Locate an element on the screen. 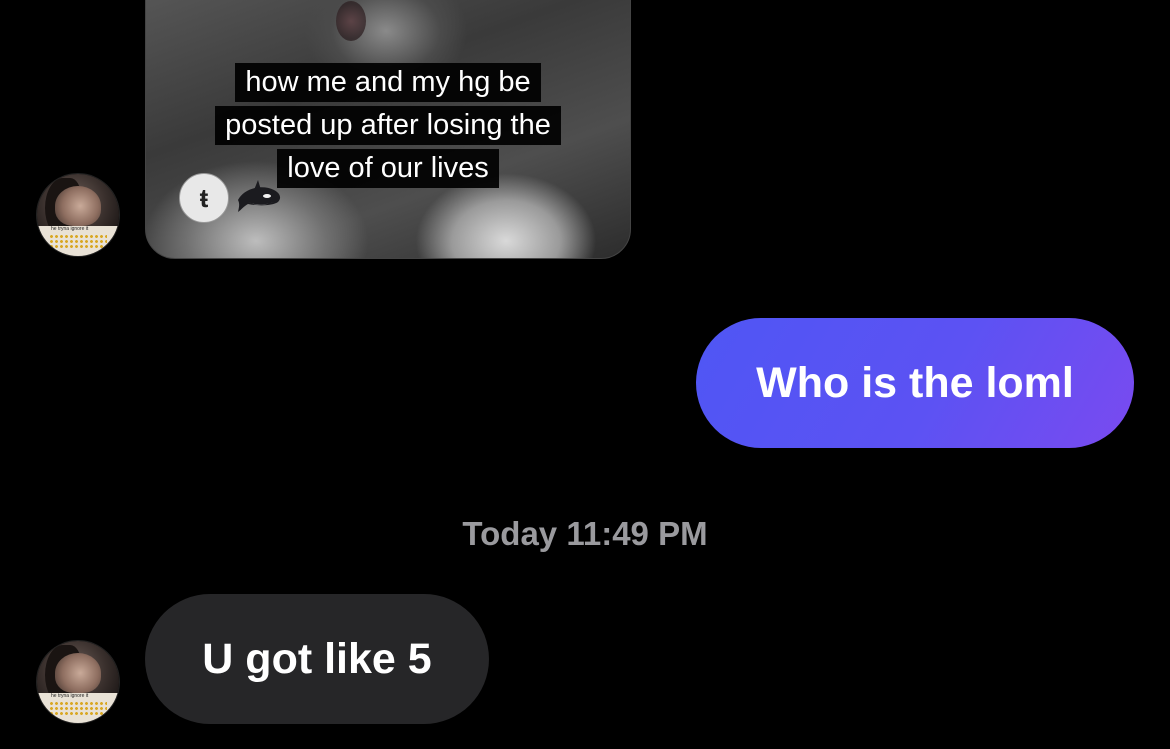  sent-message-bubble: Who is the loml is located at coordinates (915, 383).